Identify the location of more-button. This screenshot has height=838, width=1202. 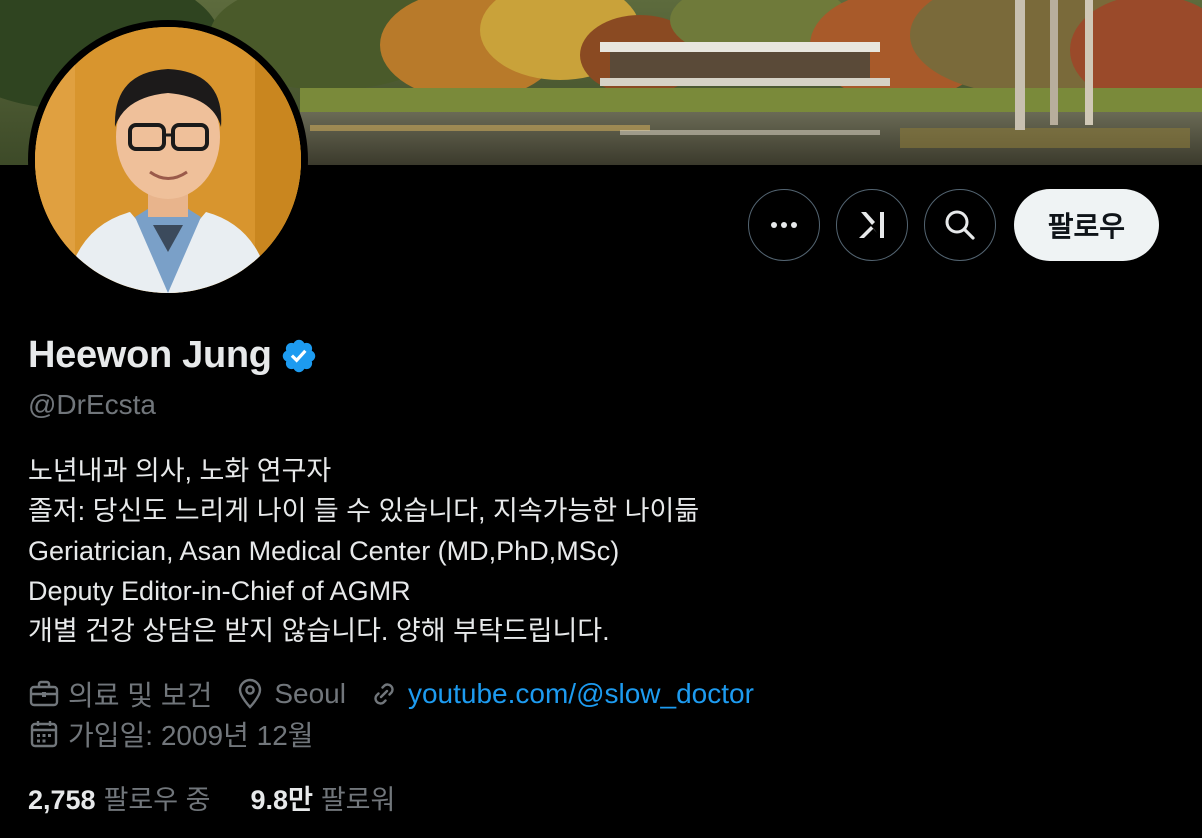
(783, 225).